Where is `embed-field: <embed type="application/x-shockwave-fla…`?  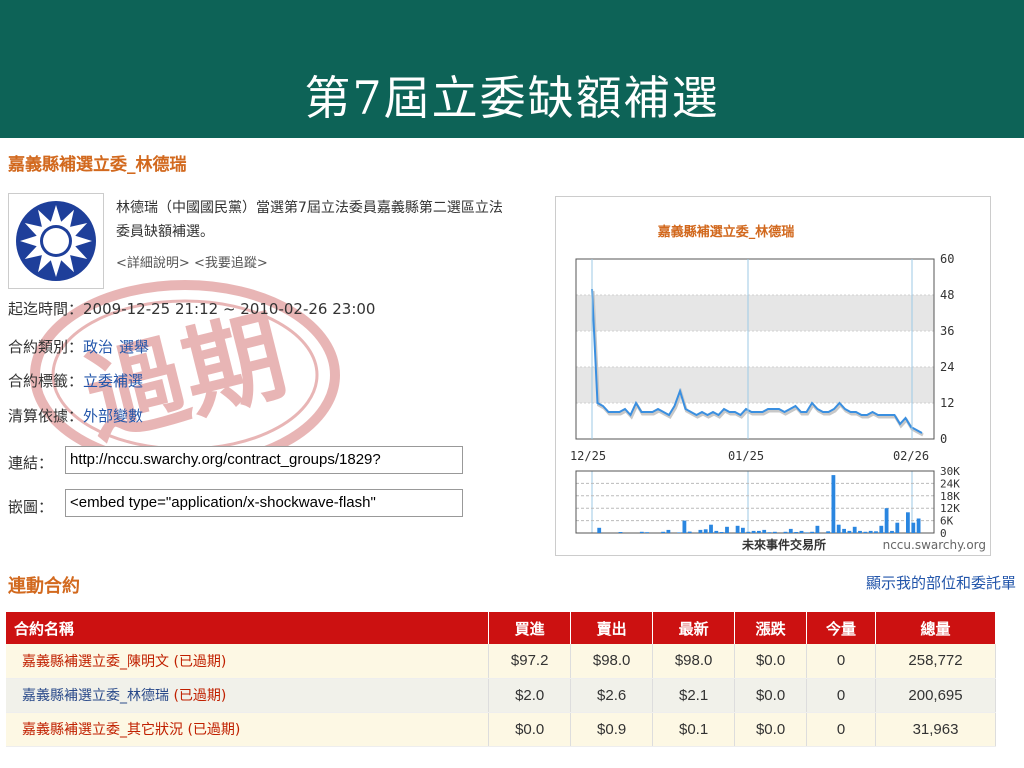 embed-field: <embed type="application/x-shockwave-fla… is located at coordinates (264, 503).